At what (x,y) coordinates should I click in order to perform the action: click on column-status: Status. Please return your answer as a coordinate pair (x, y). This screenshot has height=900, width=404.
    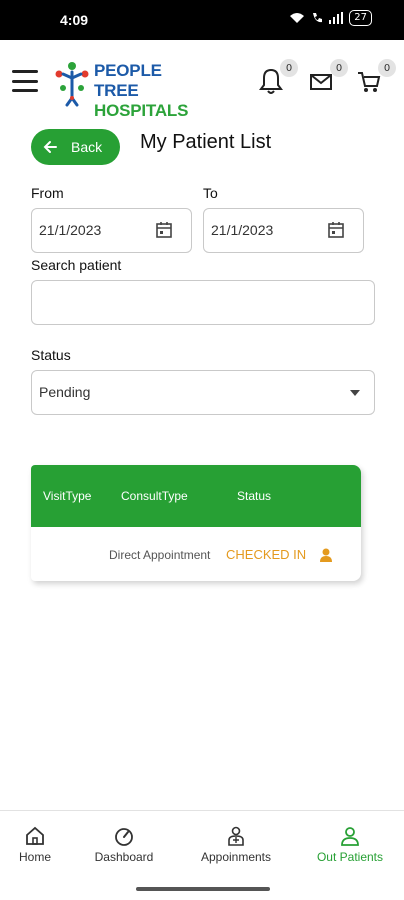
    Looking at the image, I should click on (254, 496).